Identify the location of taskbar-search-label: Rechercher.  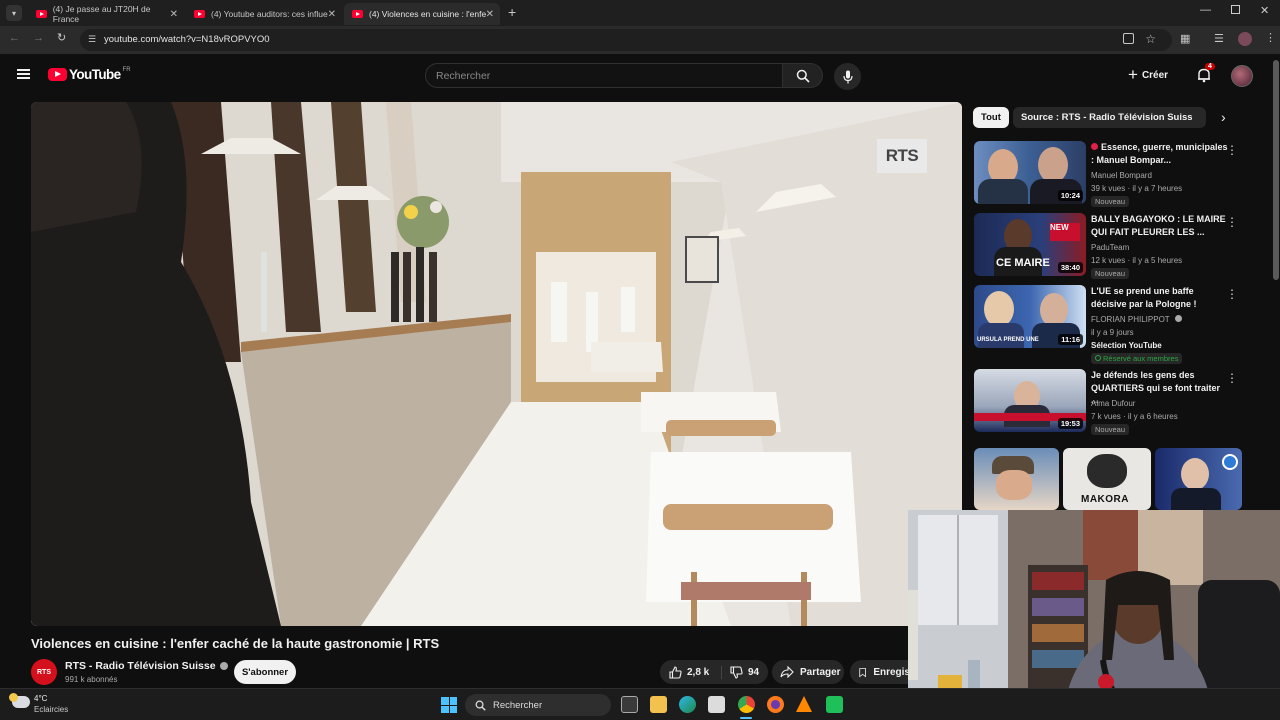
(518, 705).